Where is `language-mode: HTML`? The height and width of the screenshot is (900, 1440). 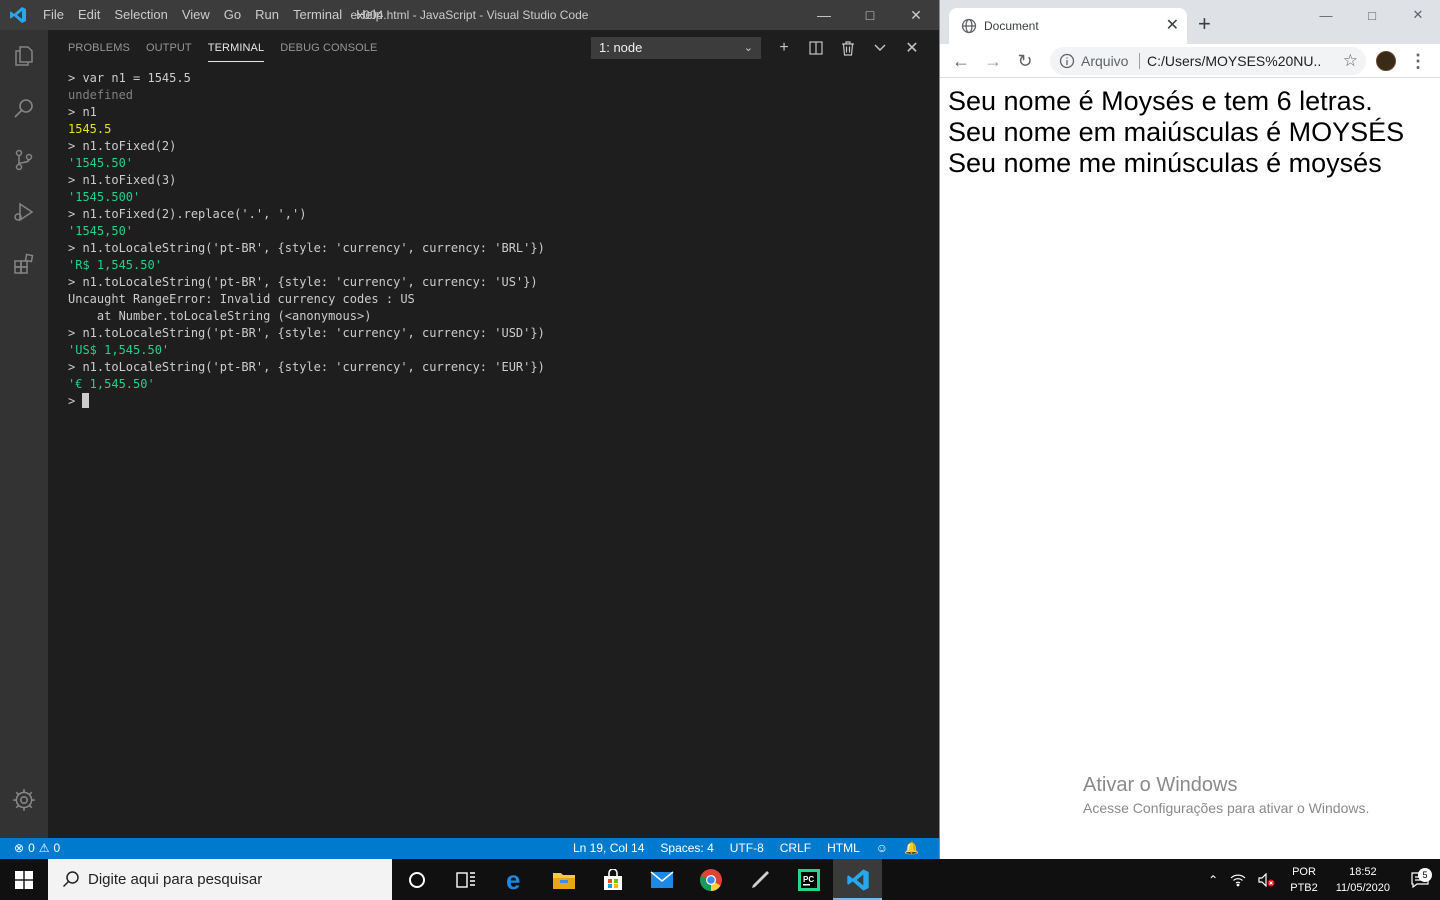 language-mode: HTML is located at coordinates (843, 848).